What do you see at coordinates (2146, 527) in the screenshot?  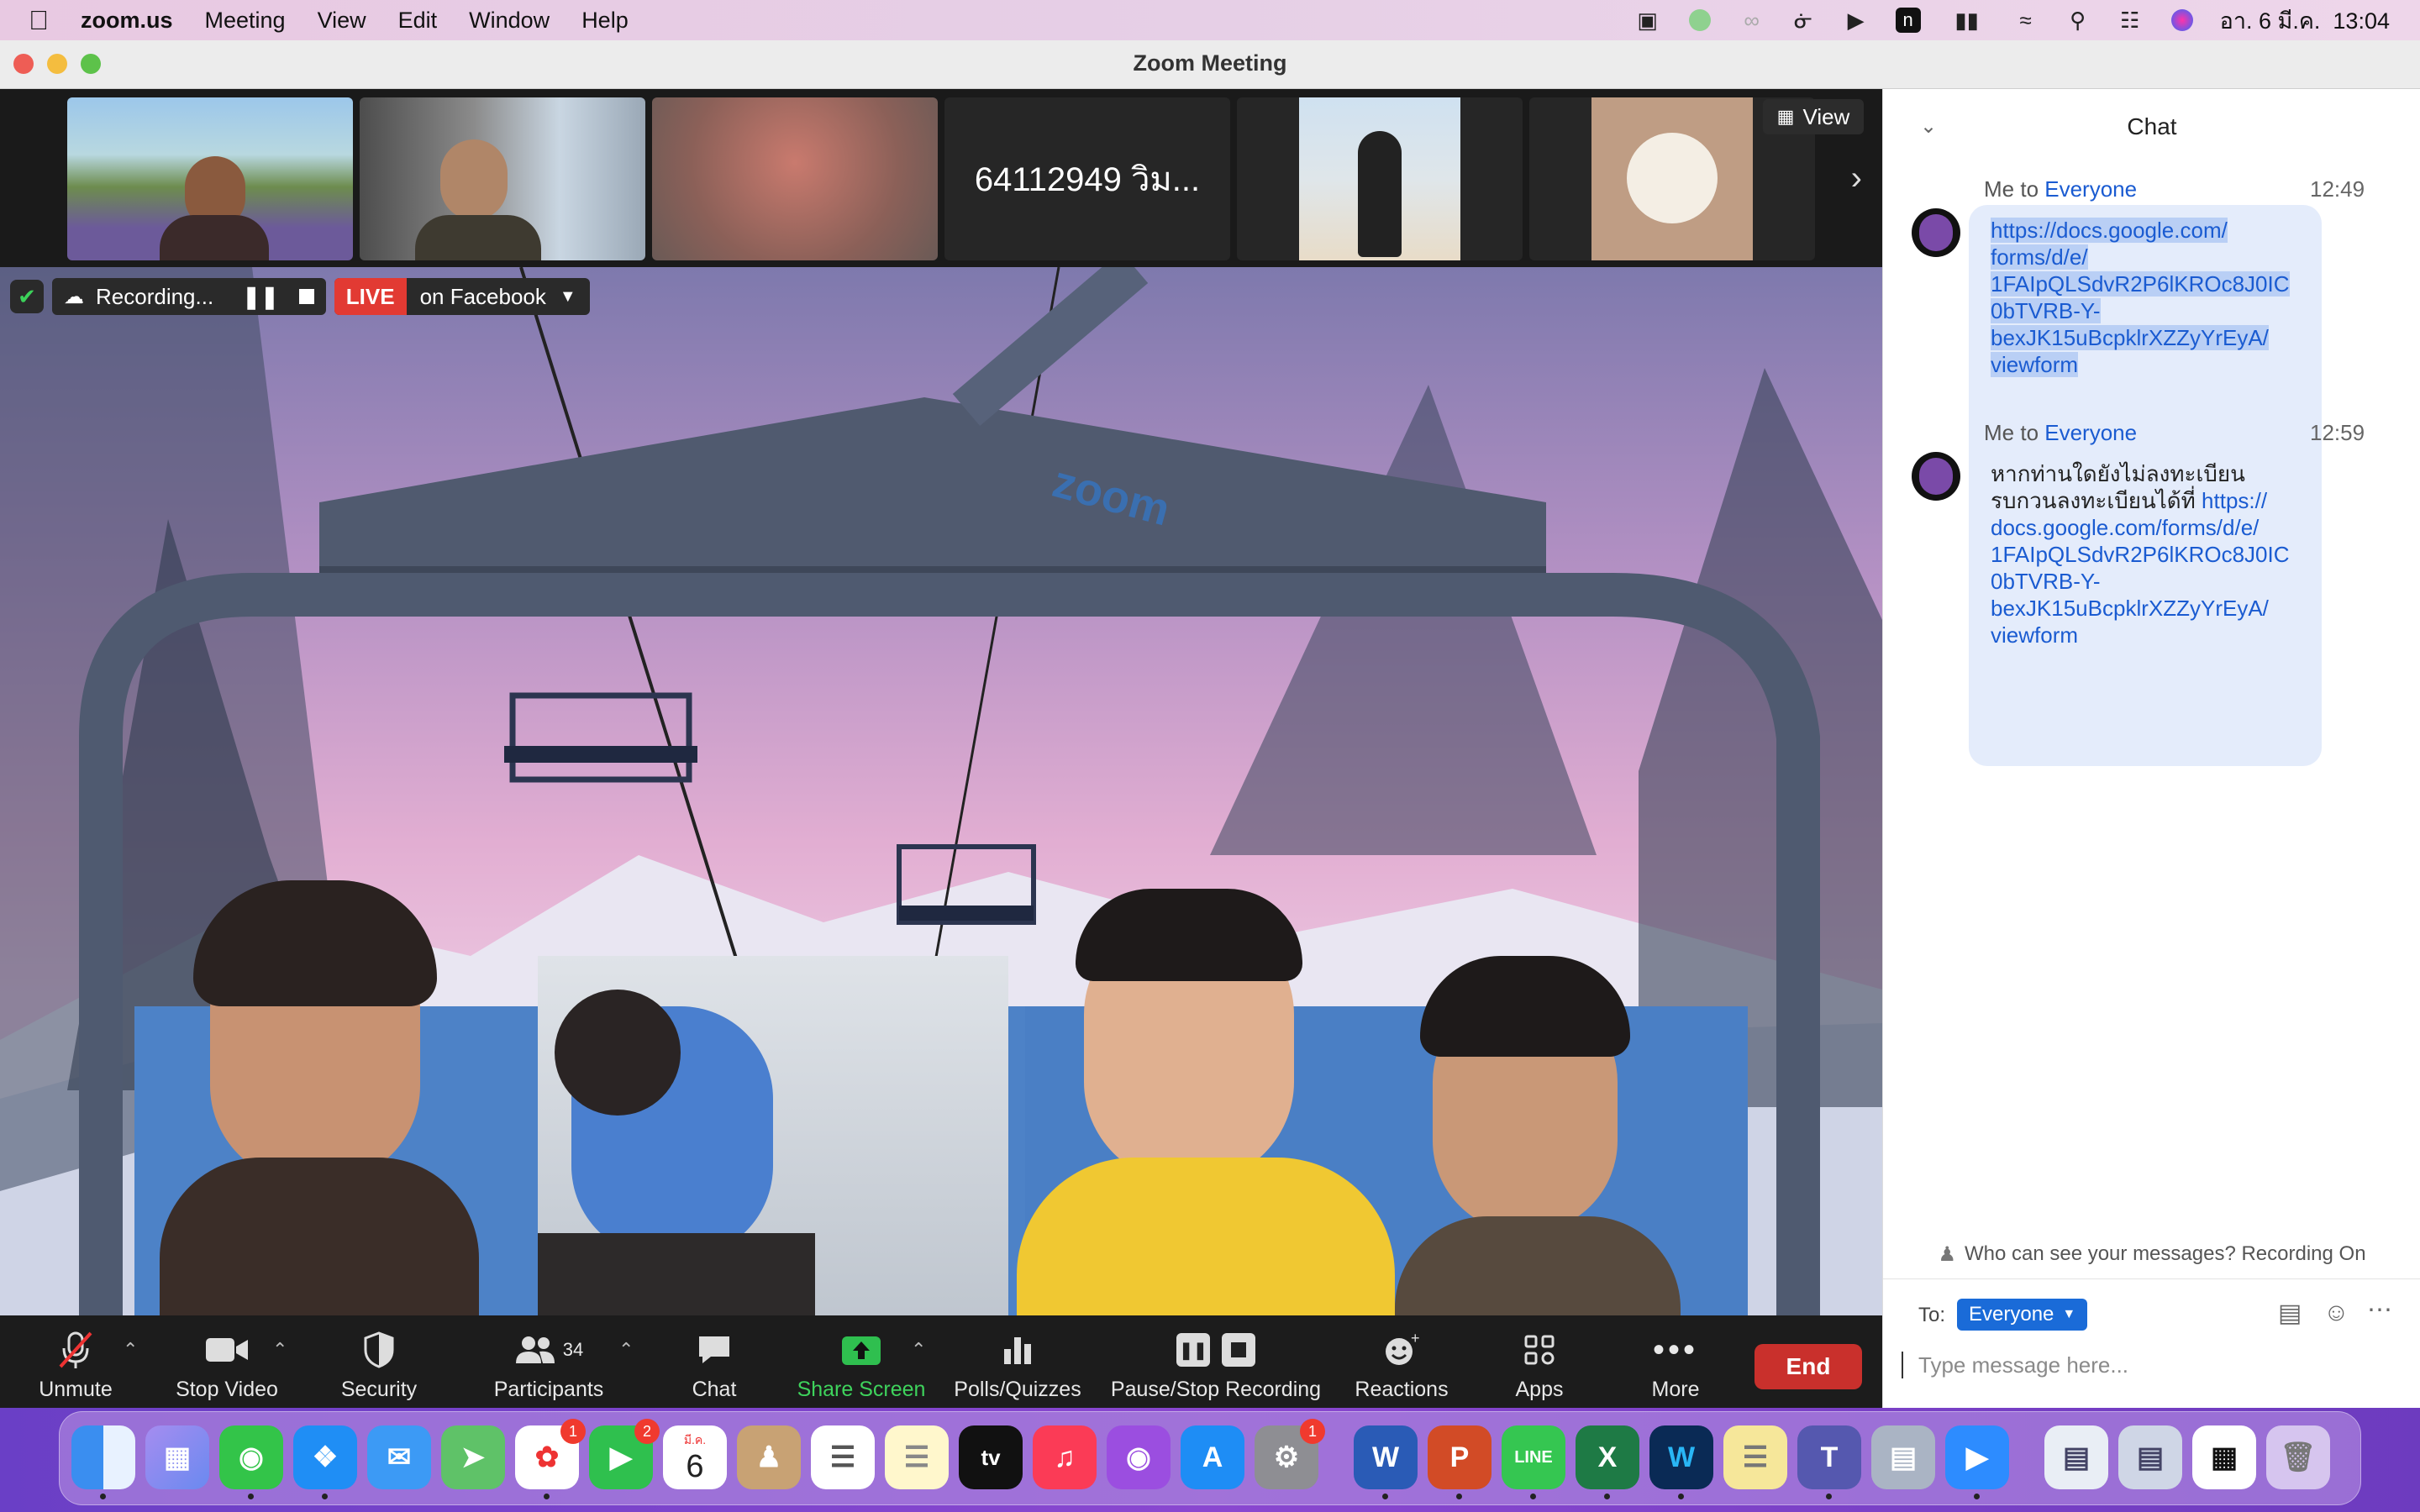 I see `link-line: docs.google.com/forms/d/e/` at bounding box center [2146, 527].